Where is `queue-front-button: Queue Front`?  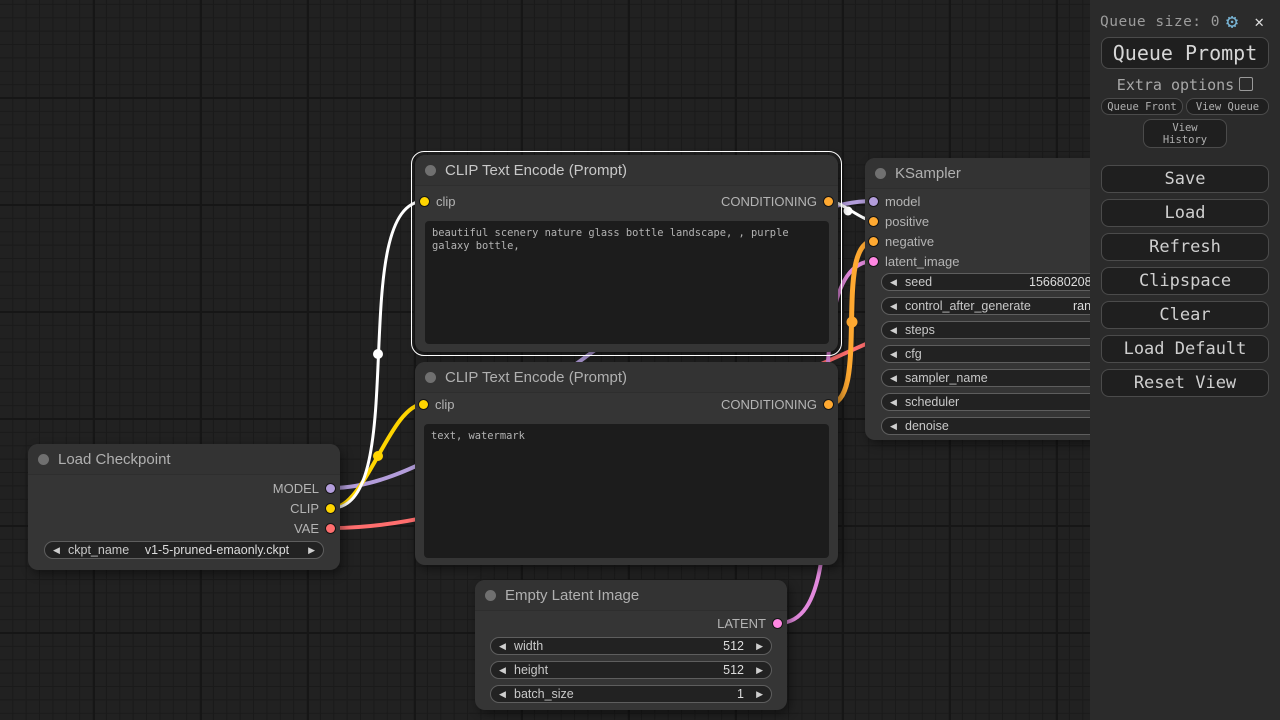 queue-front-button: Queue Front is located at coordinates (1142, 106).